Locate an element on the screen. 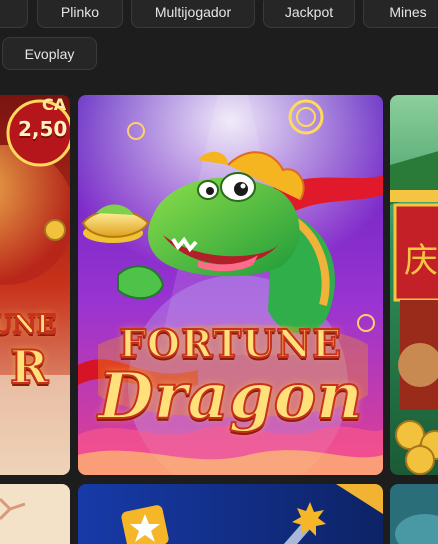  filter-chip-plinko: Plinko is located at coordinates (80, 14).